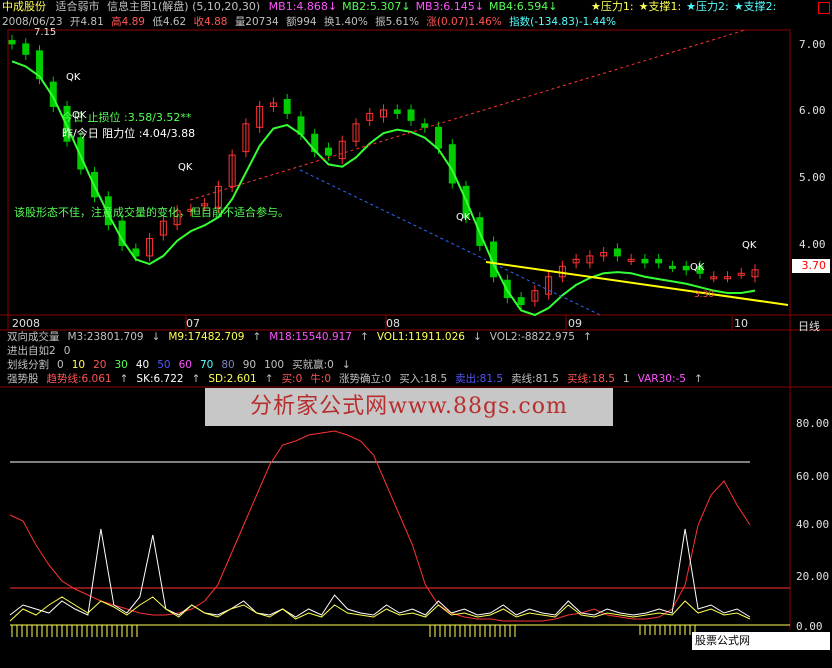 Image resolution: width=832 pixels, height=668 pixels. Describe the element at coordinates (28, 365) in the screenshot. I see `split-item-0: 划线分割` at that location.